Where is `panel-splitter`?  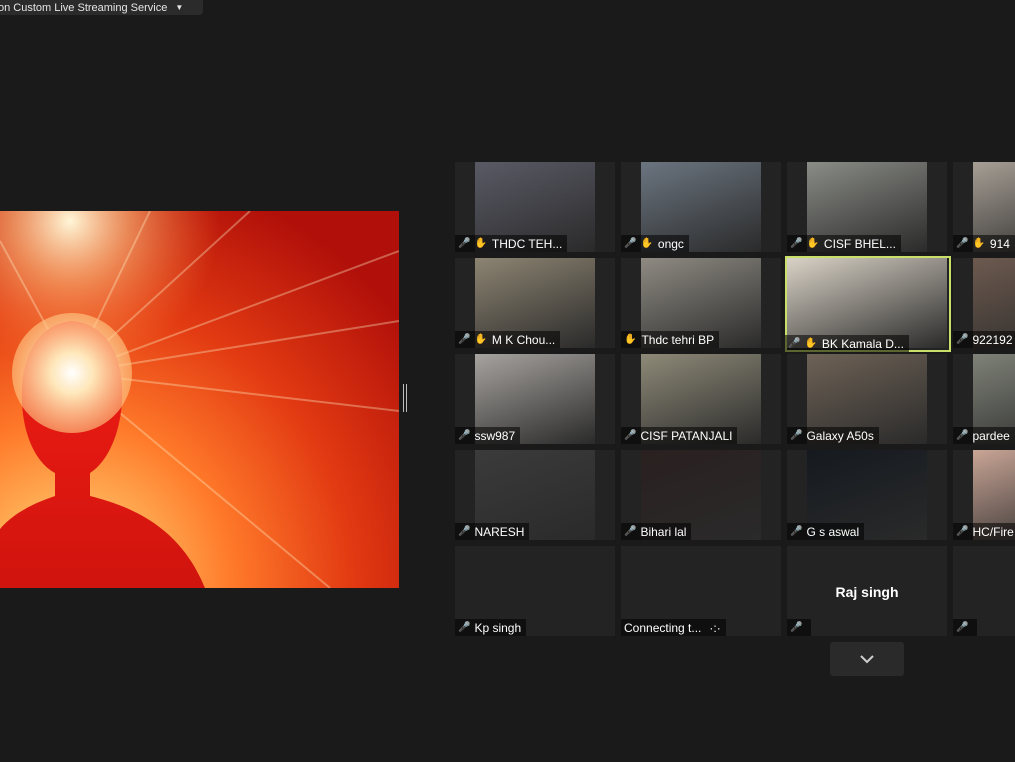 panel-splitter is located at coordinates (405, 398).